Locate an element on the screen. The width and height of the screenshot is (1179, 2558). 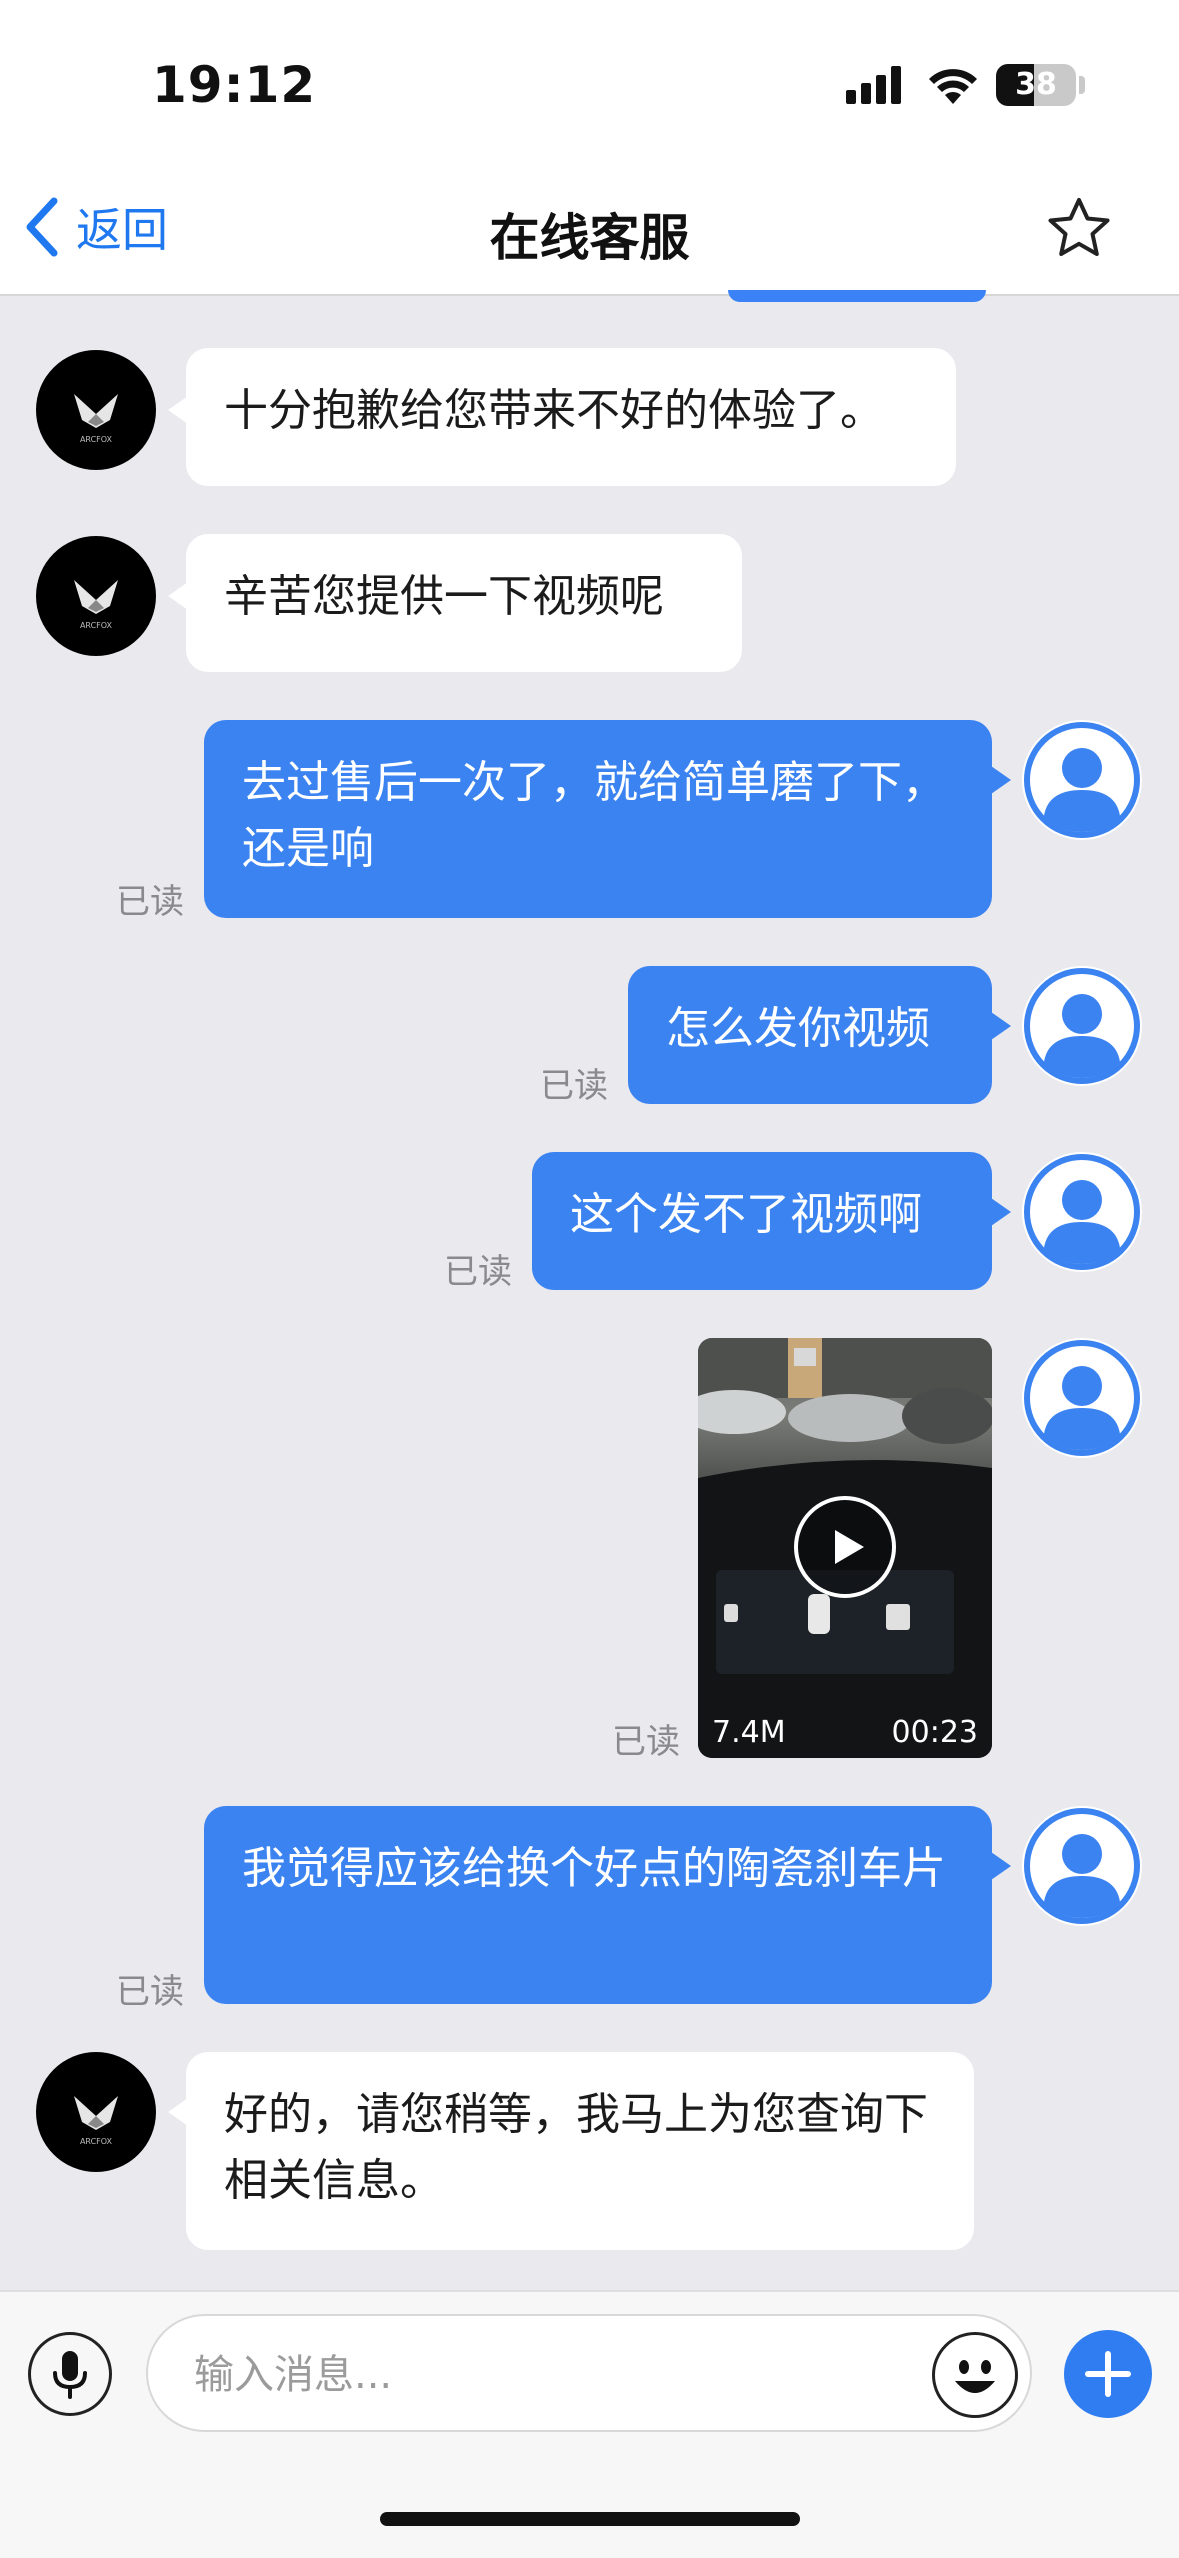
emoji-button is located at coordinates (975, 2375).